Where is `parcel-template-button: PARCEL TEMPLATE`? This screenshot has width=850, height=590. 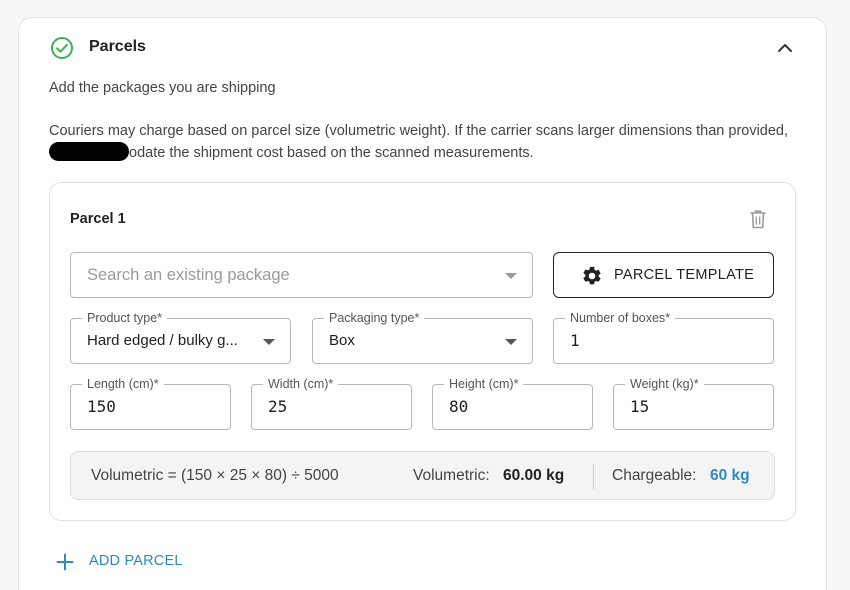
parcel-template-button: PARCEL TEMPLATE is located at coordinates (663, 275).